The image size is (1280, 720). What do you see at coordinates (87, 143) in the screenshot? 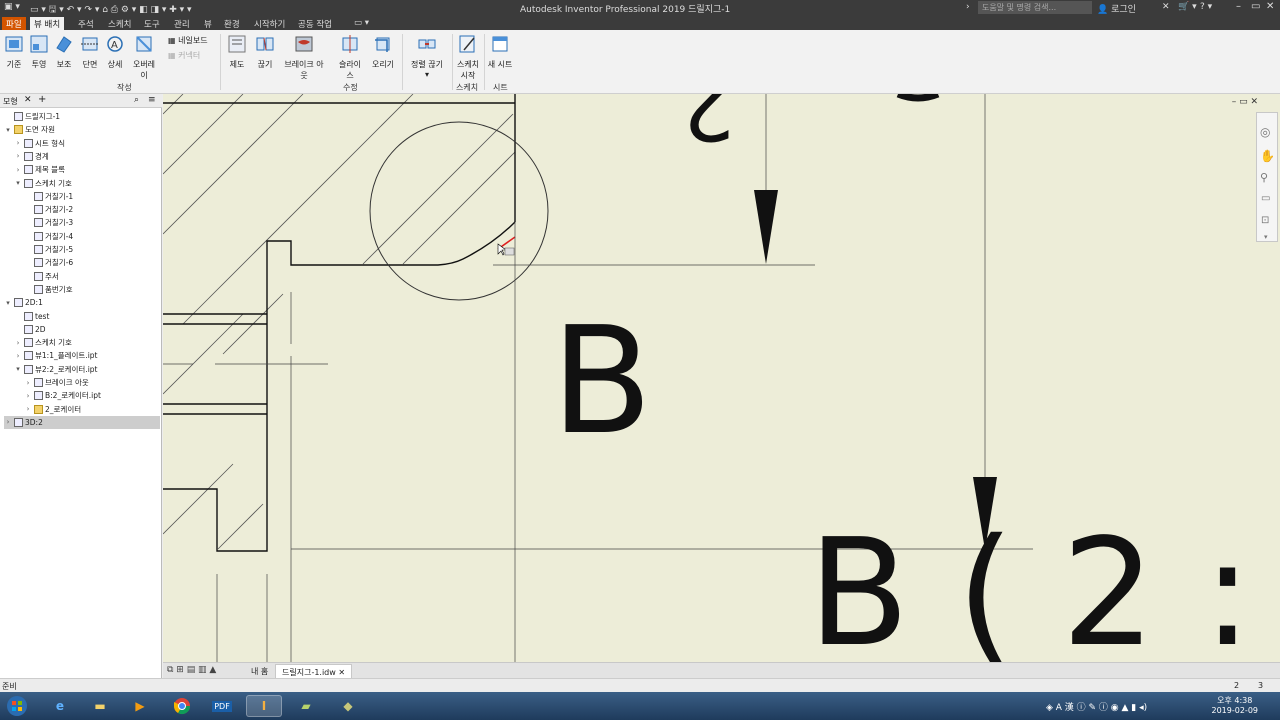
I see `browser-tree-item: › 시트 형식` at bounding box center [87, 143].